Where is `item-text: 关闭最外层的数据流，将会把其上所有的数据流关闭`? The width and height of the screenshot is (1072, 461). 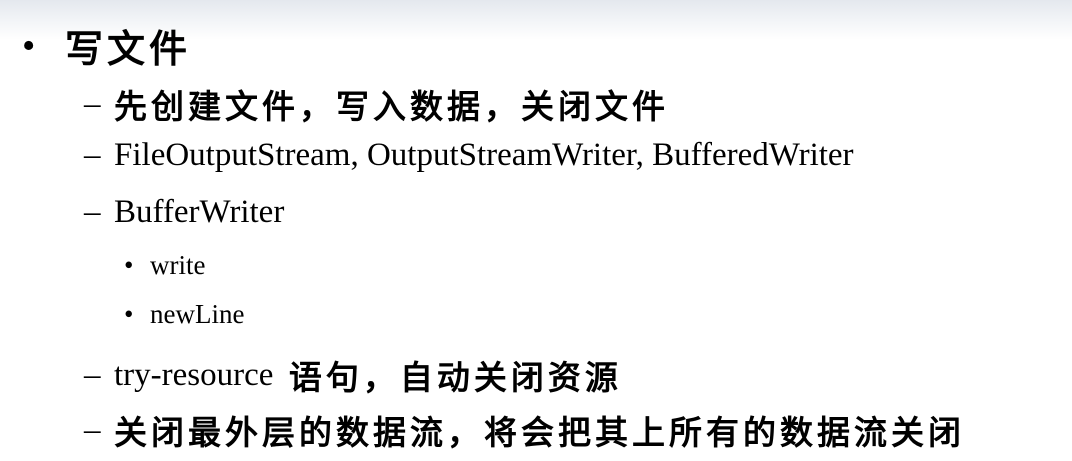
item-text: 关闭最外层的数据流，将会把其上所有的数据流关闭 is located at coordinates (539, 432).